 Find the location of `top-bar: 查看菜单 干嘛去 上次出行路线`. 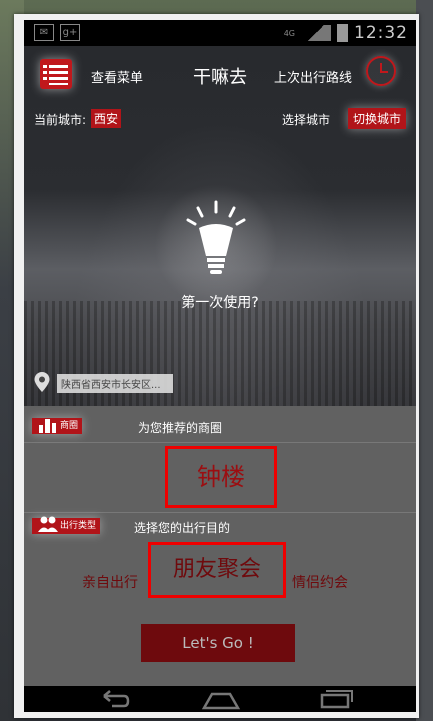

top-bar: 查看菜单 干嘛去 上次出行路线 is located at coordinates (220, 75).